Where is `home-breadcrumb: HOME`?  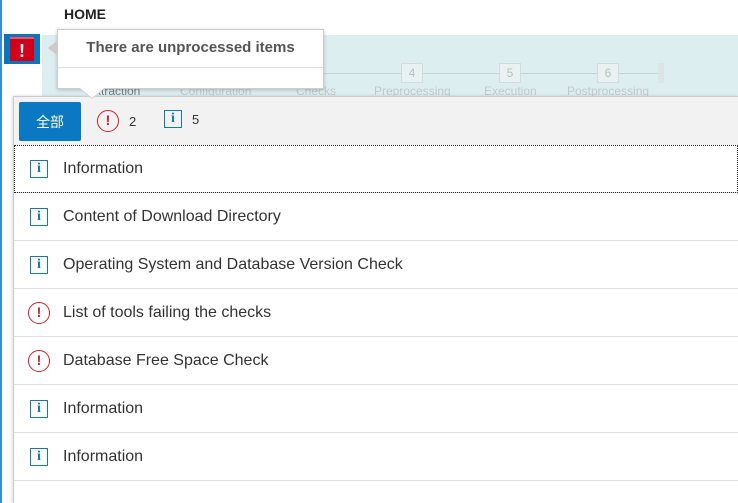 home-breadcrumb: HOME is located at coordinates (85, 14).